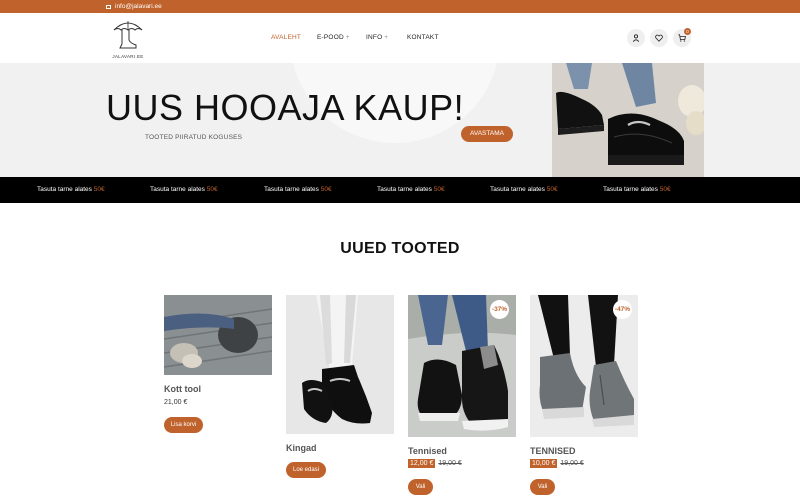  What do you see at coordinates (544, 463) in the screenshot?
I see `sale-price: 10,00 €` at bounding box center [544, 463].